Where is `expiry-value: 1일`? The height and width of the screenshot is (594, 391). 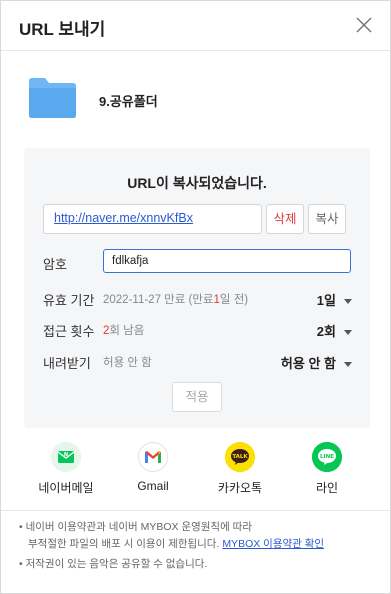 expiry-value: 1일 is located at coordinates (326, 300).